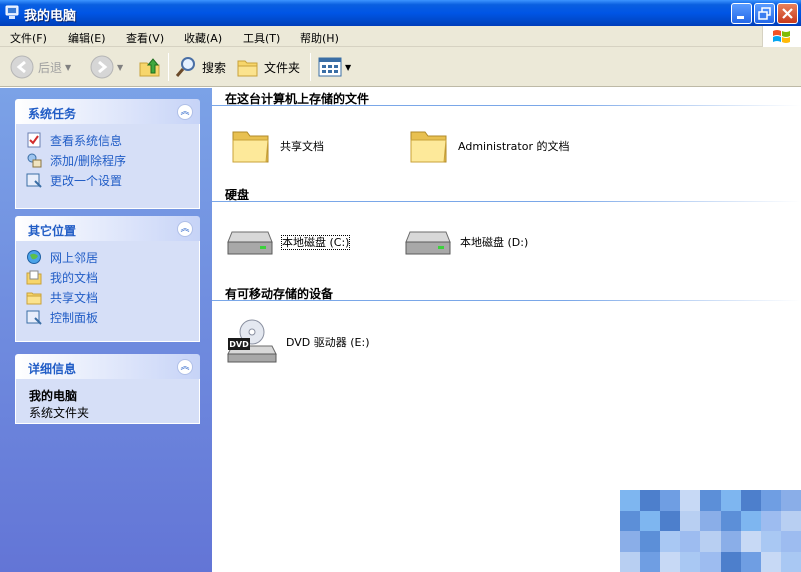 The image size is (801, 572). Describe the element at coordinates (150, 67) in the screenshot. I see `up-folder-button` at that location.